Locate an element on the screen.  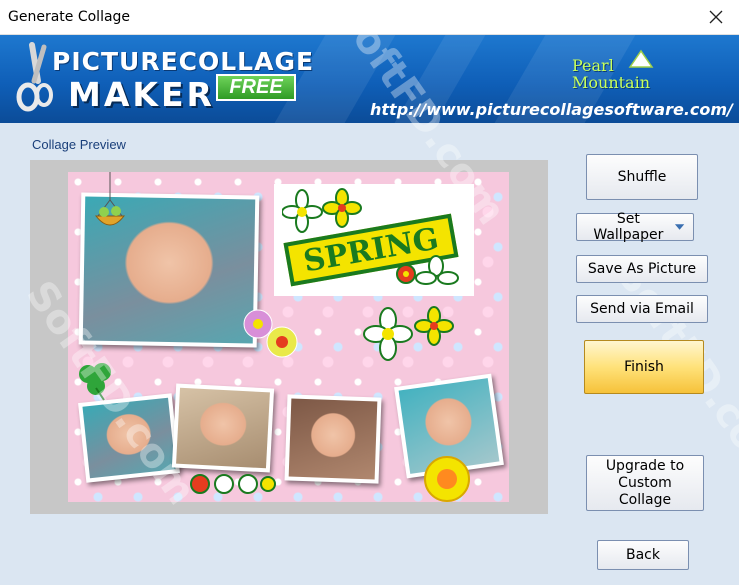
set-wallpaper-dropdown: Set Wallpaper is located at coordinates (635, 227).